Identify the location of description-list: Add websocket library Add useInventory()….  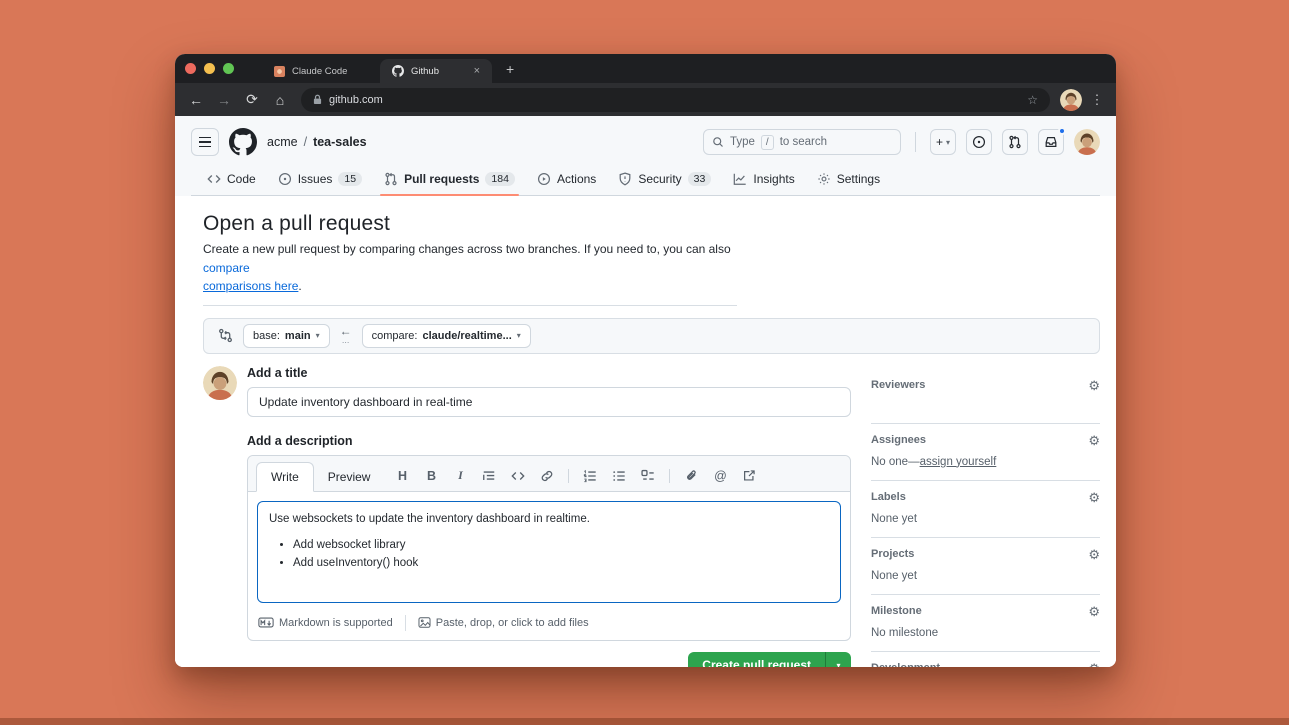
(549, 555).